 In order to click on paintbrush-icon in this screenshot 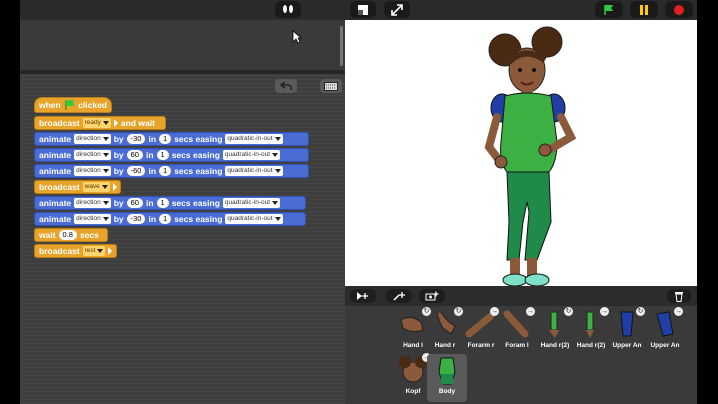, I will do `click(399, 296)`.